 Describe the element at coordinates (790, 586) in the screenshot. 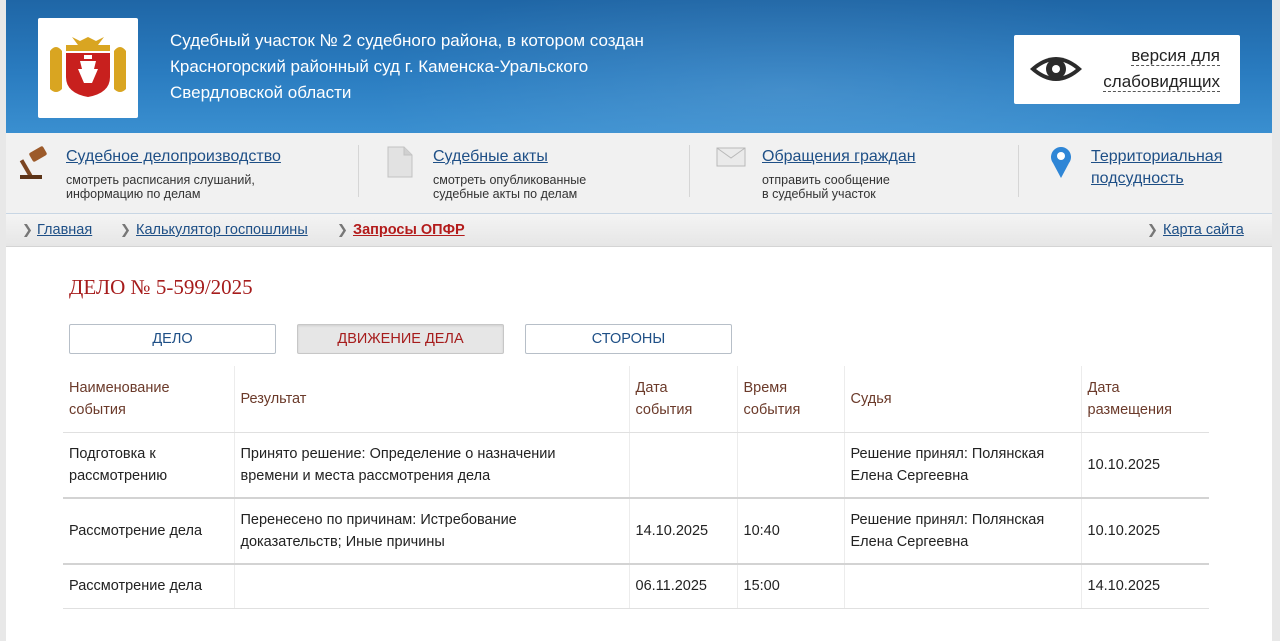

I see `cell-time: 15:00` at that location.